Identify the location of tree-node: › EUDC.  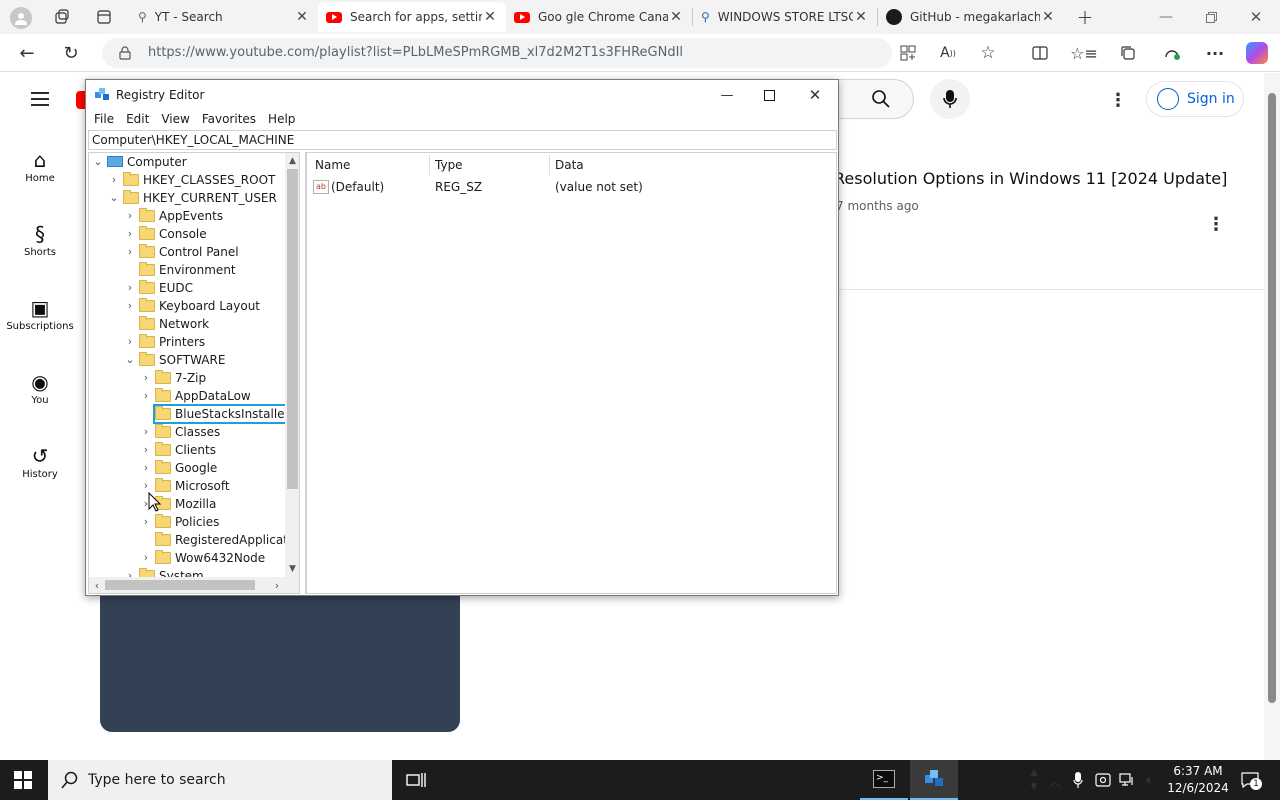
(187, 288).